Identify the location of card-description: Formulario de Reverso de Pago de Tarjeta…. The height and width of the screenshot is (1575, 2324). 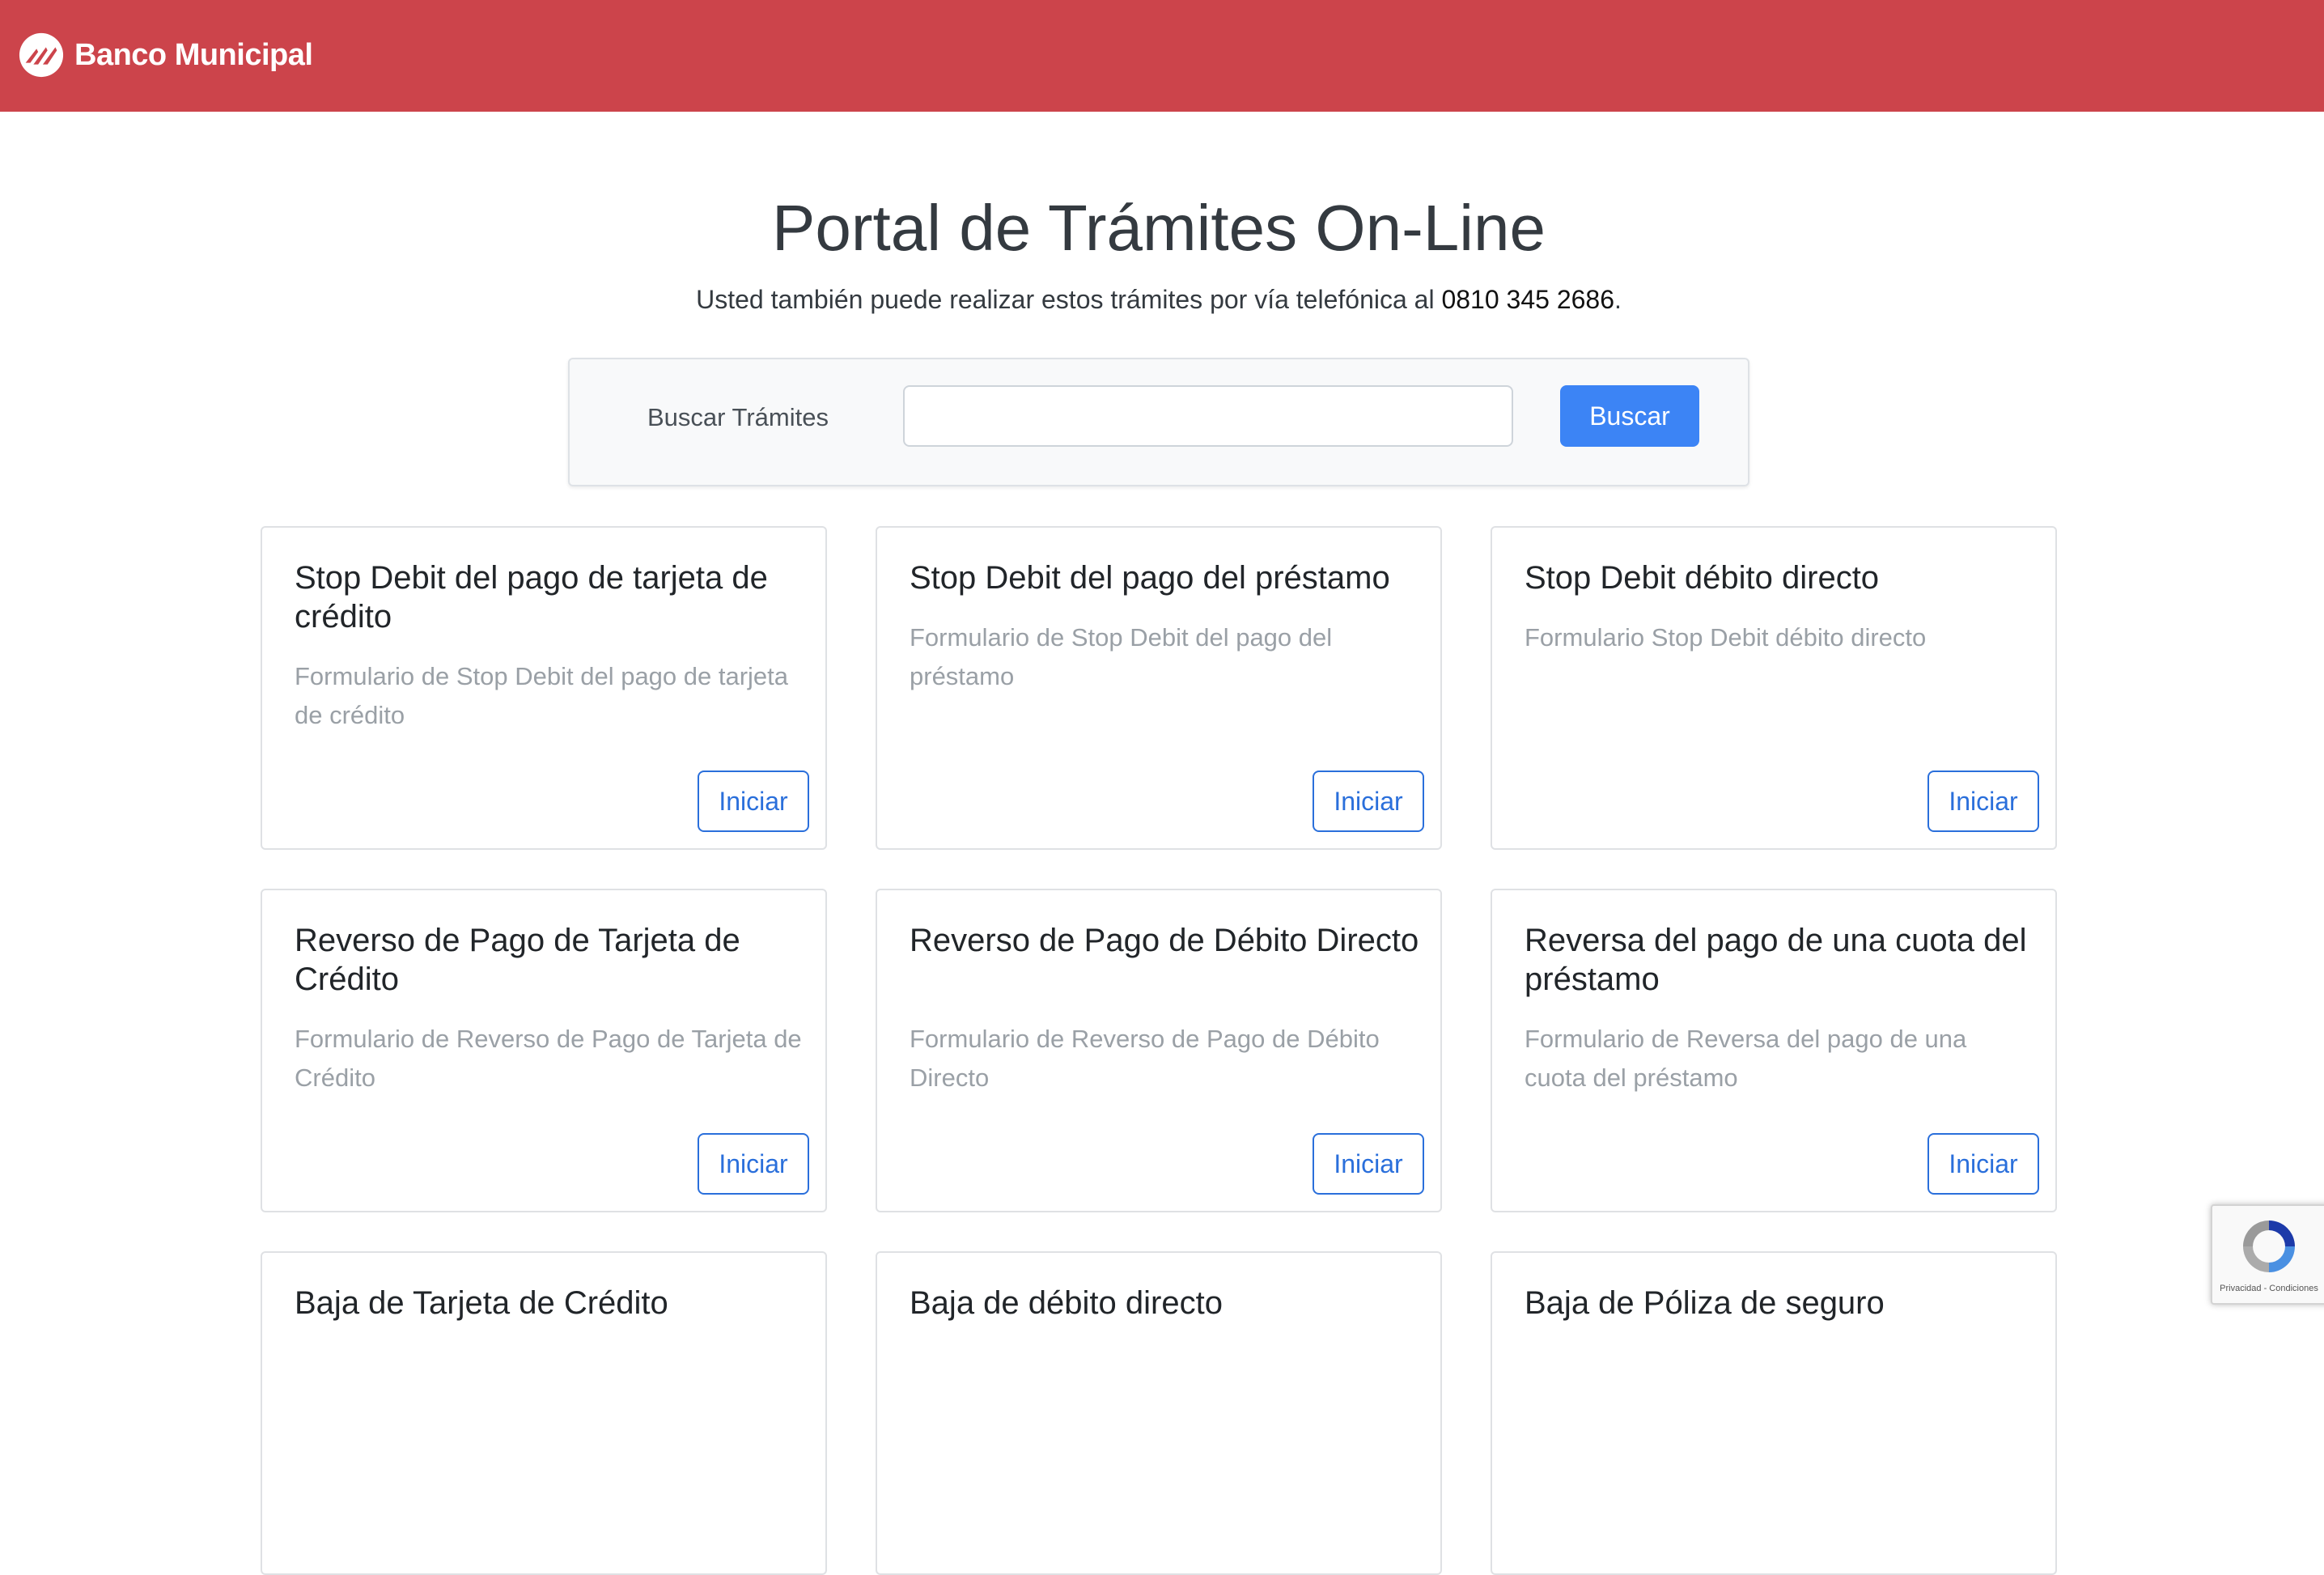
(548, 1058).